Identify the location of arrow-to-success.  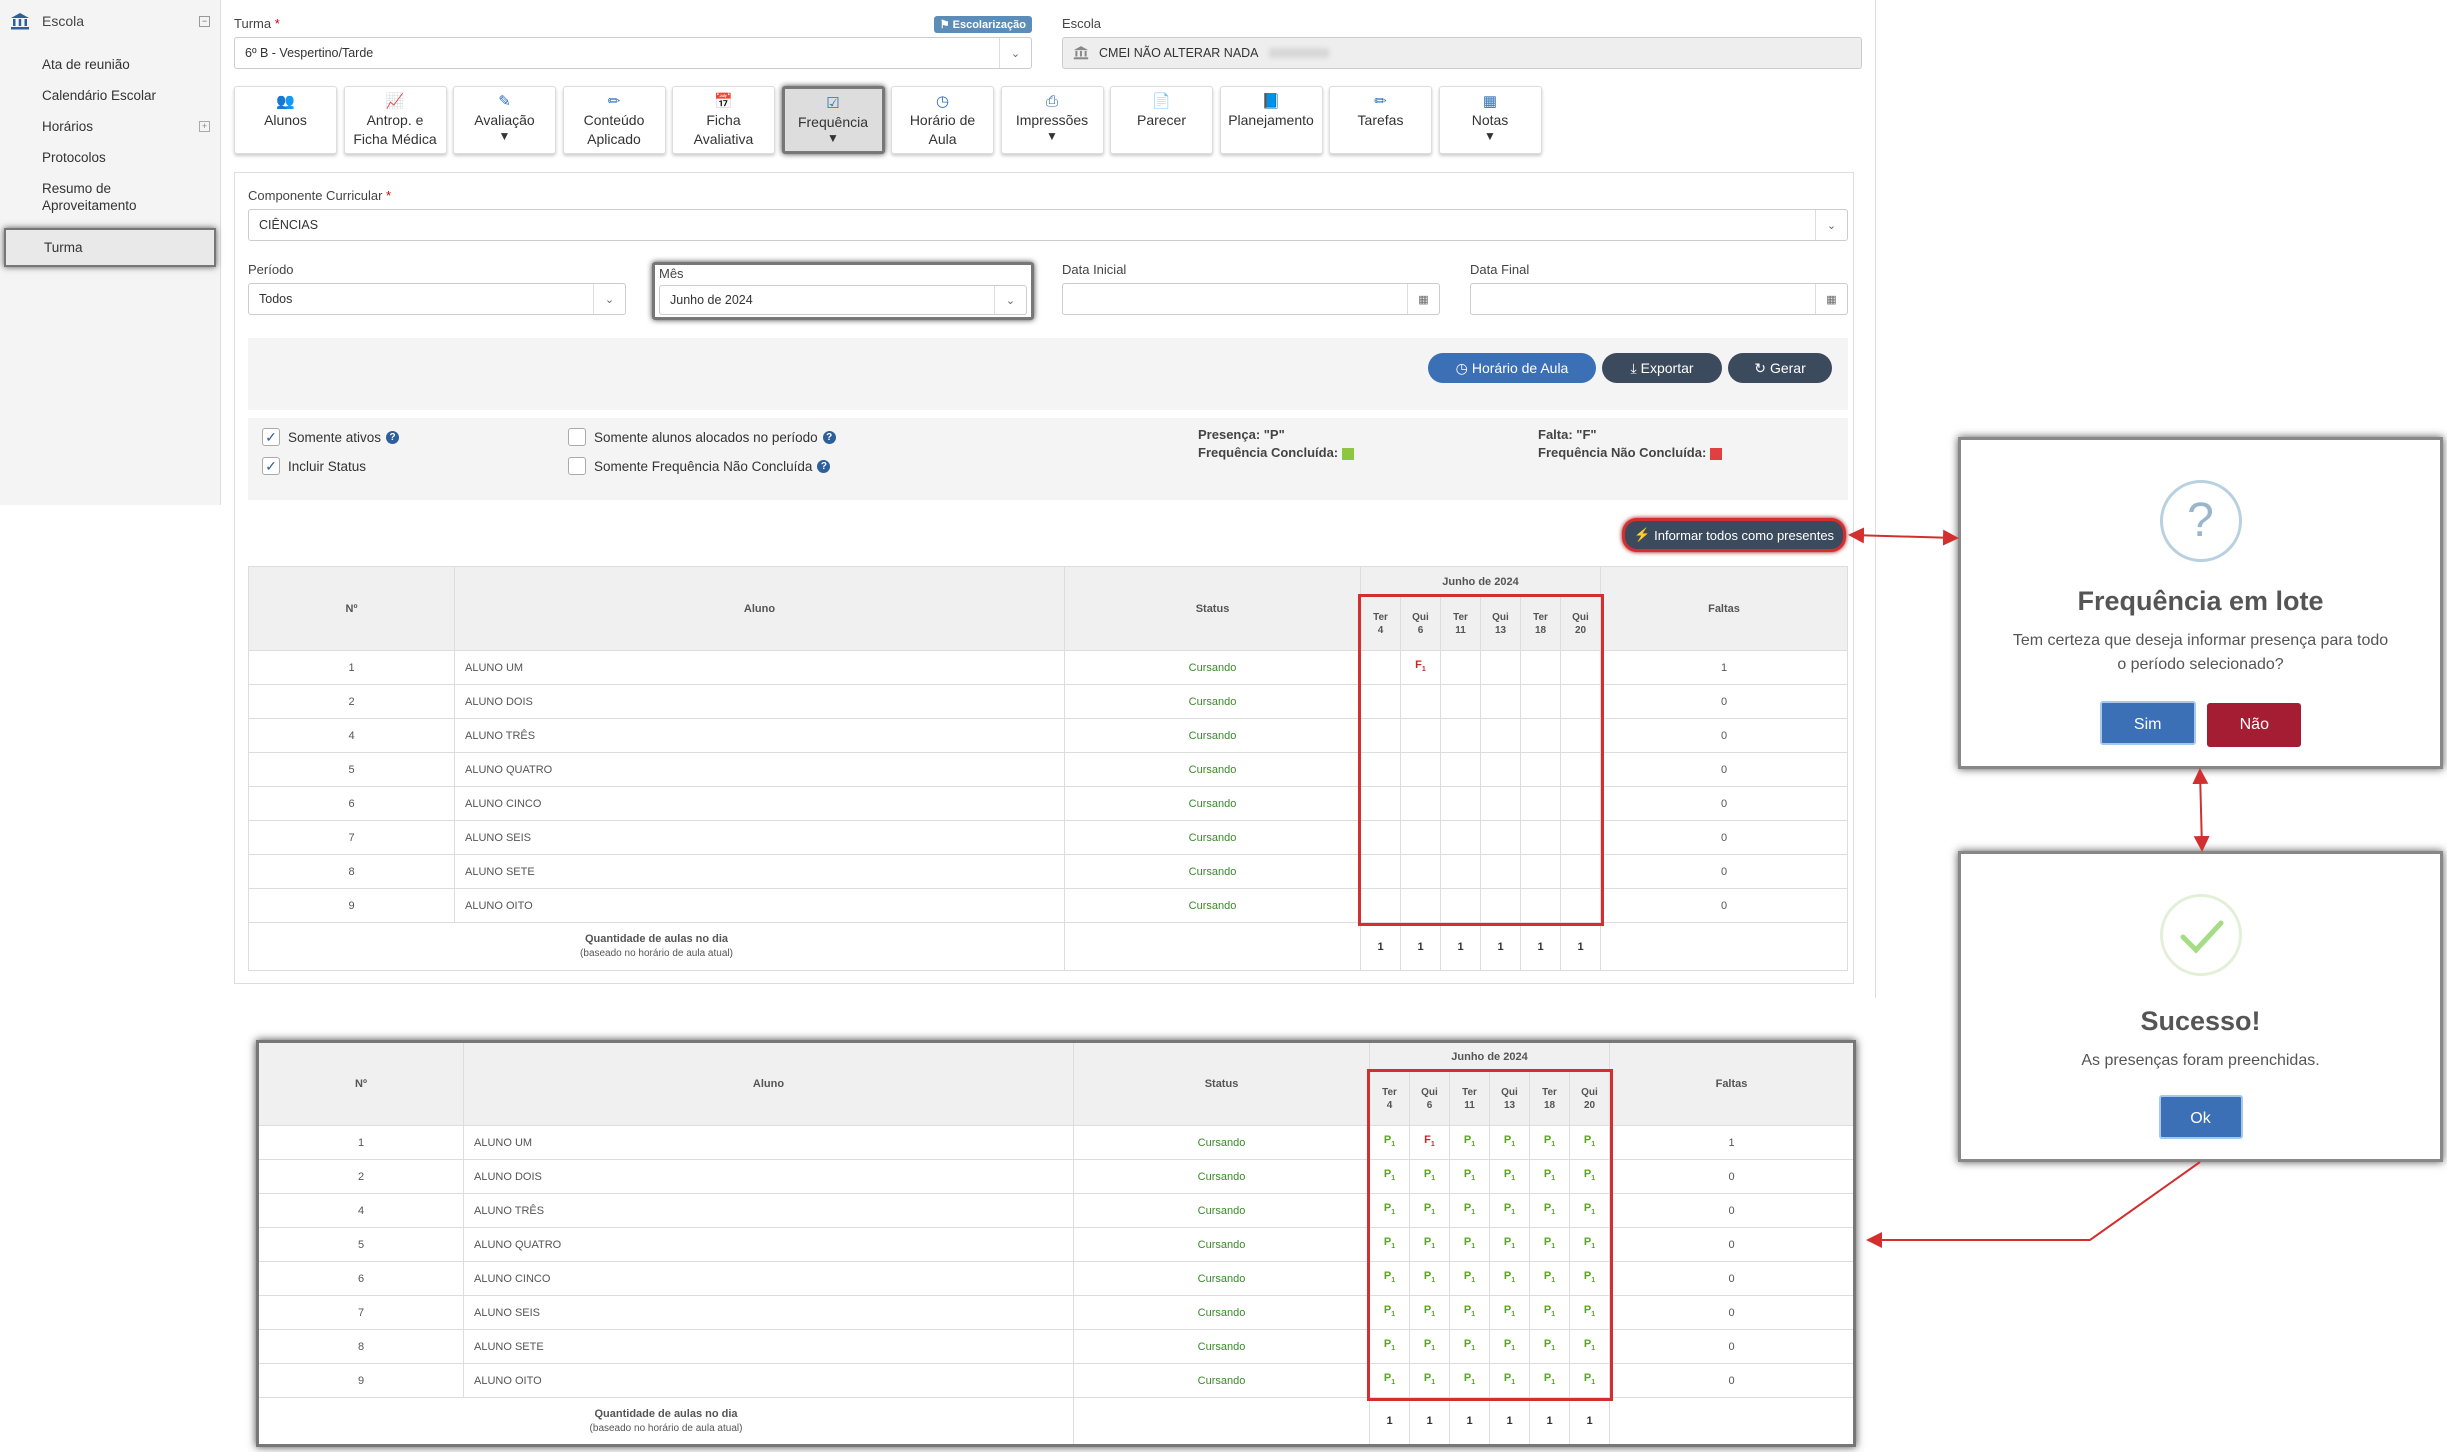
(2201, 810).